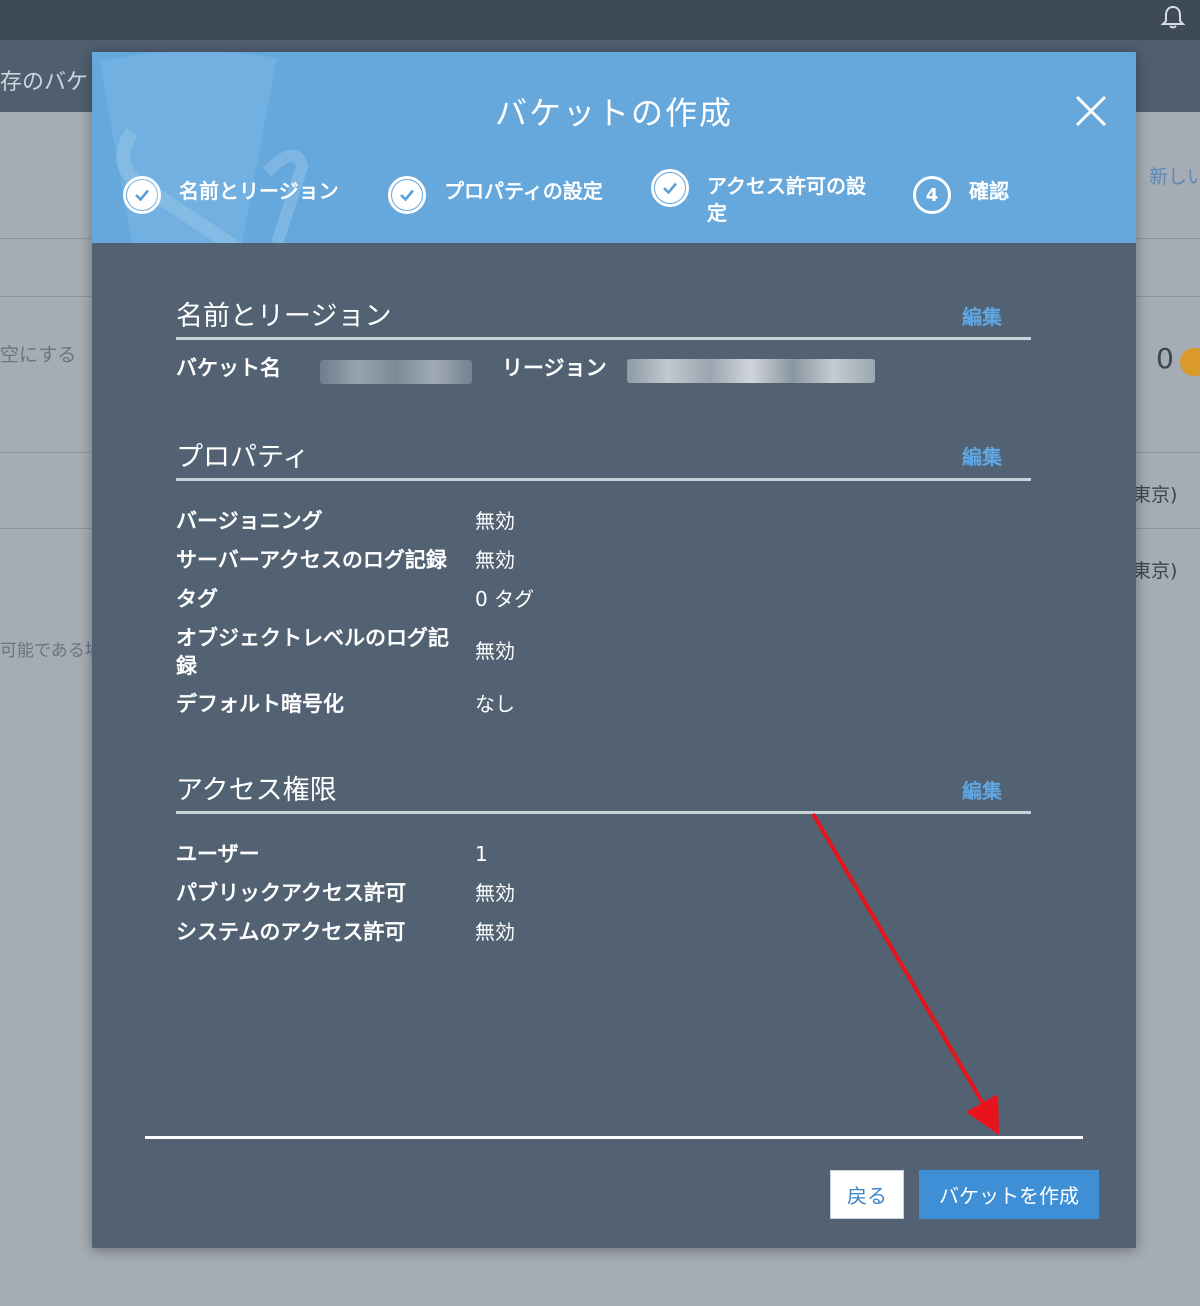 The image size is (1200, 1306). What do you see at coordinates (1009, 1194) in the screenshot?
I see `create-bucket-button: バケットを作成` at bounding box center [1009, 1194].